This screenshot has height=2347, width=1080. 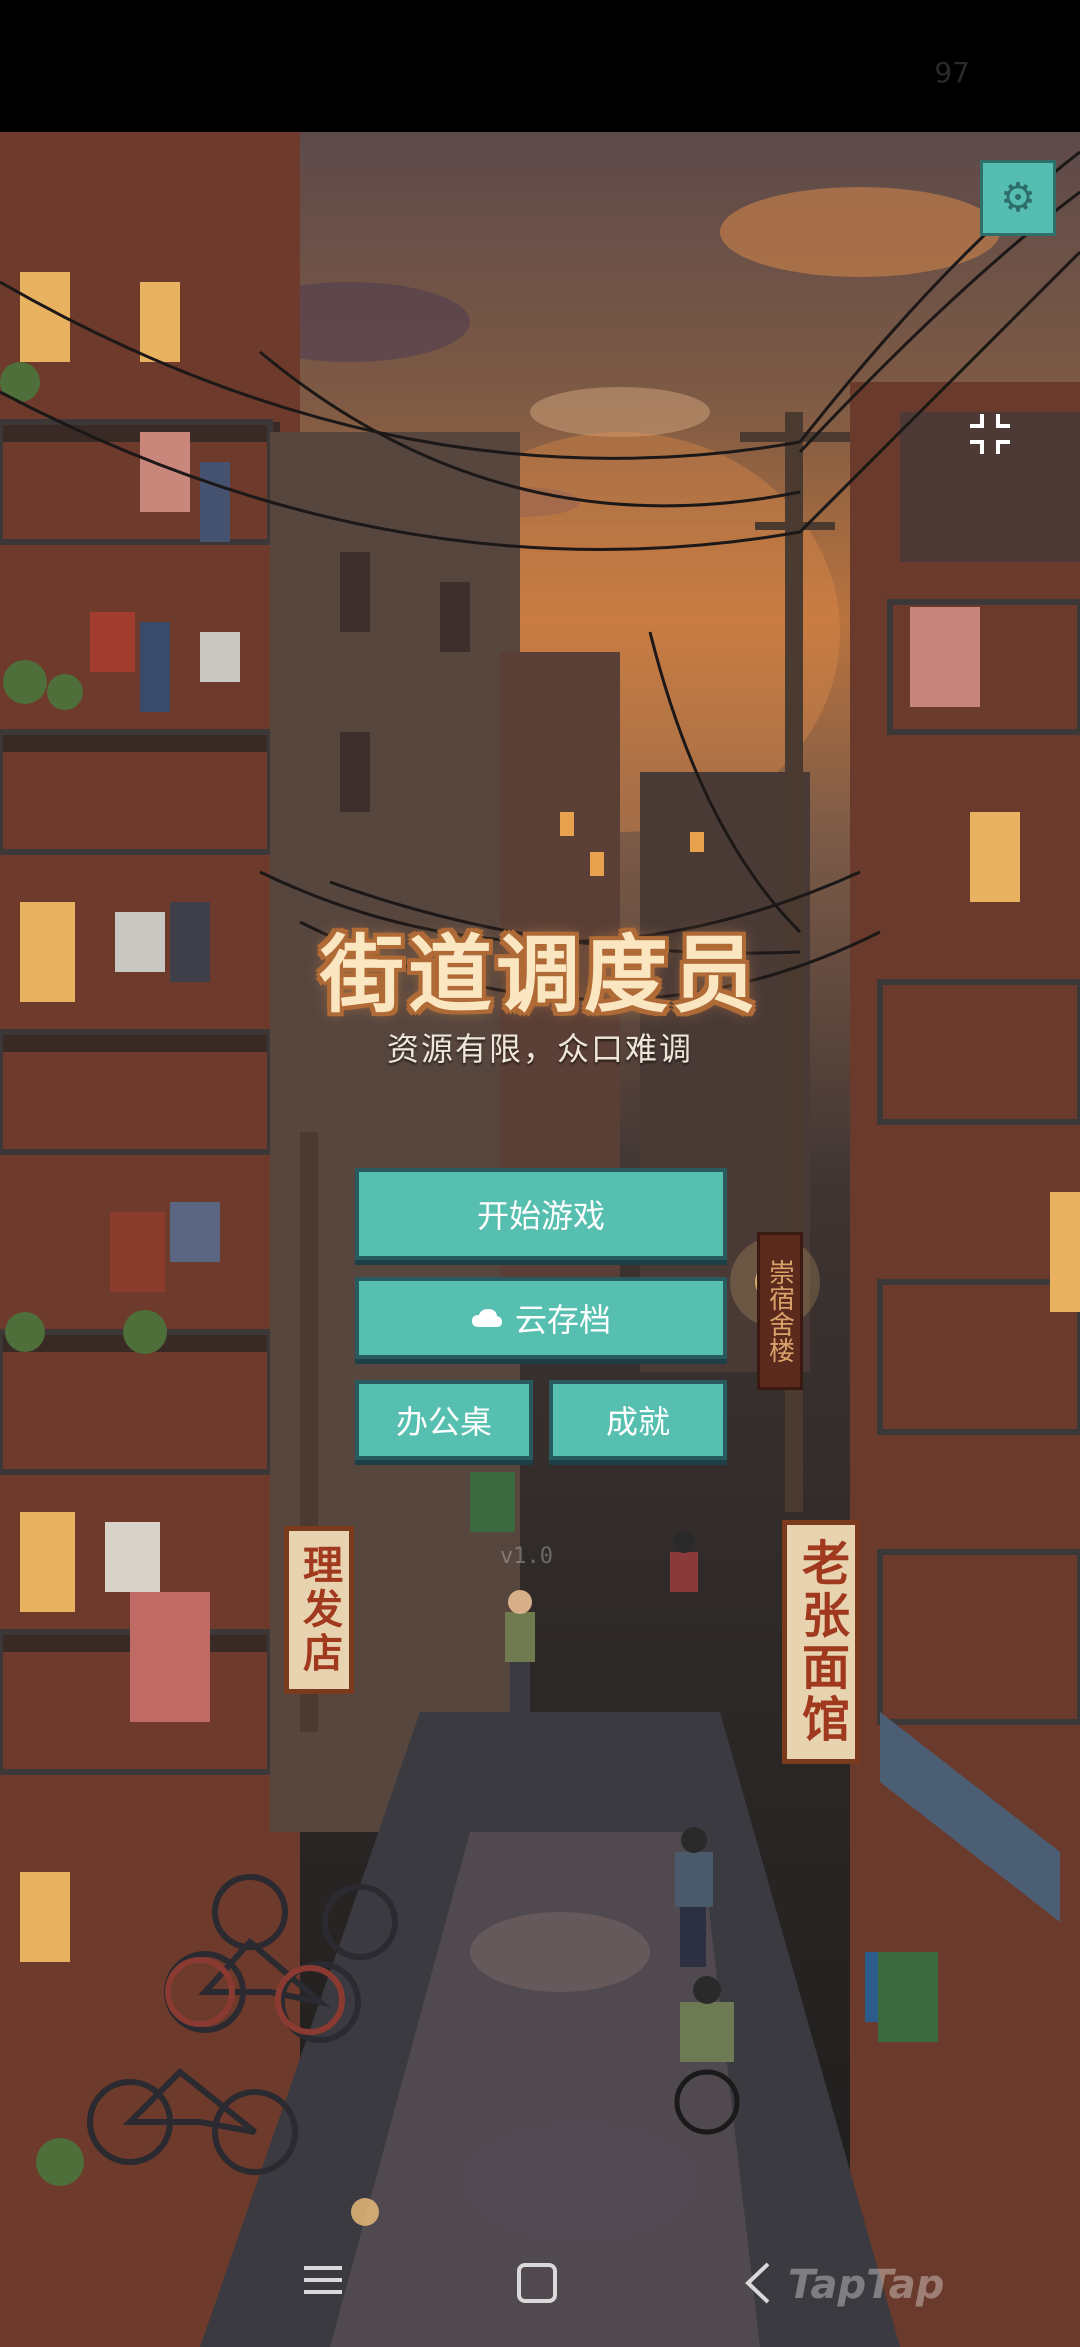 What do you see at coordinates (319, 1610) in the screenshot?
I see `barber-sign: 理发店` at bounding box center [319, 1610].